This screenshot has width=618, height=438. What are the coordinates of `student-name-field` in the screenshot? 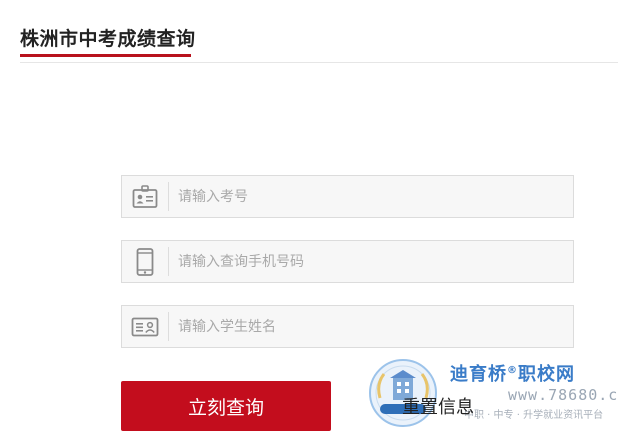 It's located at (347, 326).